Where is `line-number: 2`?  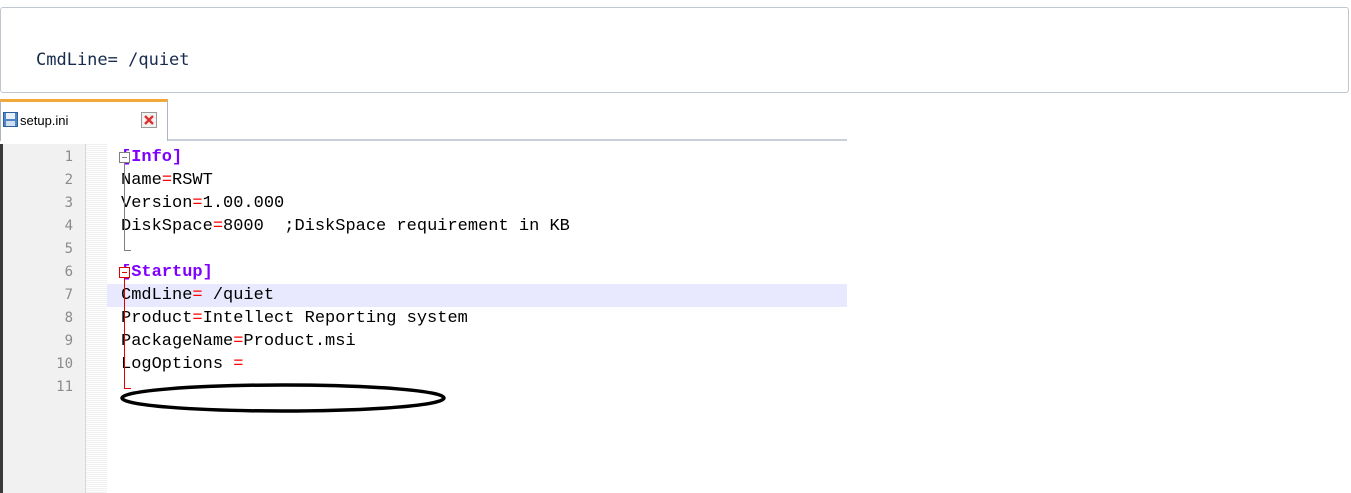 line-number: 2 is located at coordinates (68, 180).